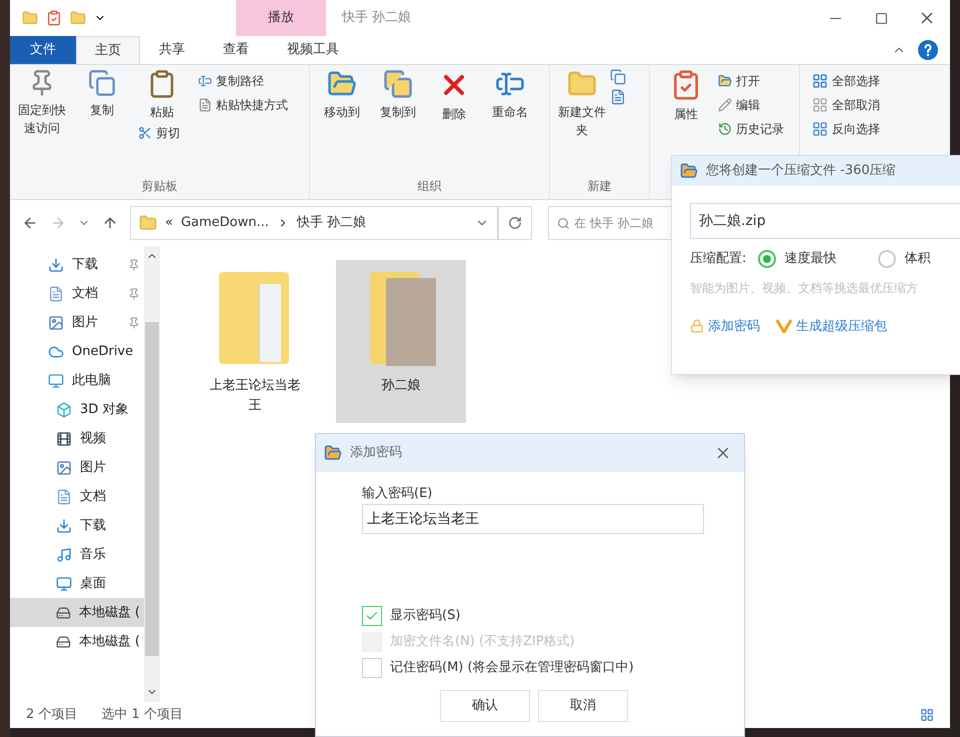  Describe the element at coordinates (159, 133) in the screenshot. I see `cut-button: 剪切` at that location.